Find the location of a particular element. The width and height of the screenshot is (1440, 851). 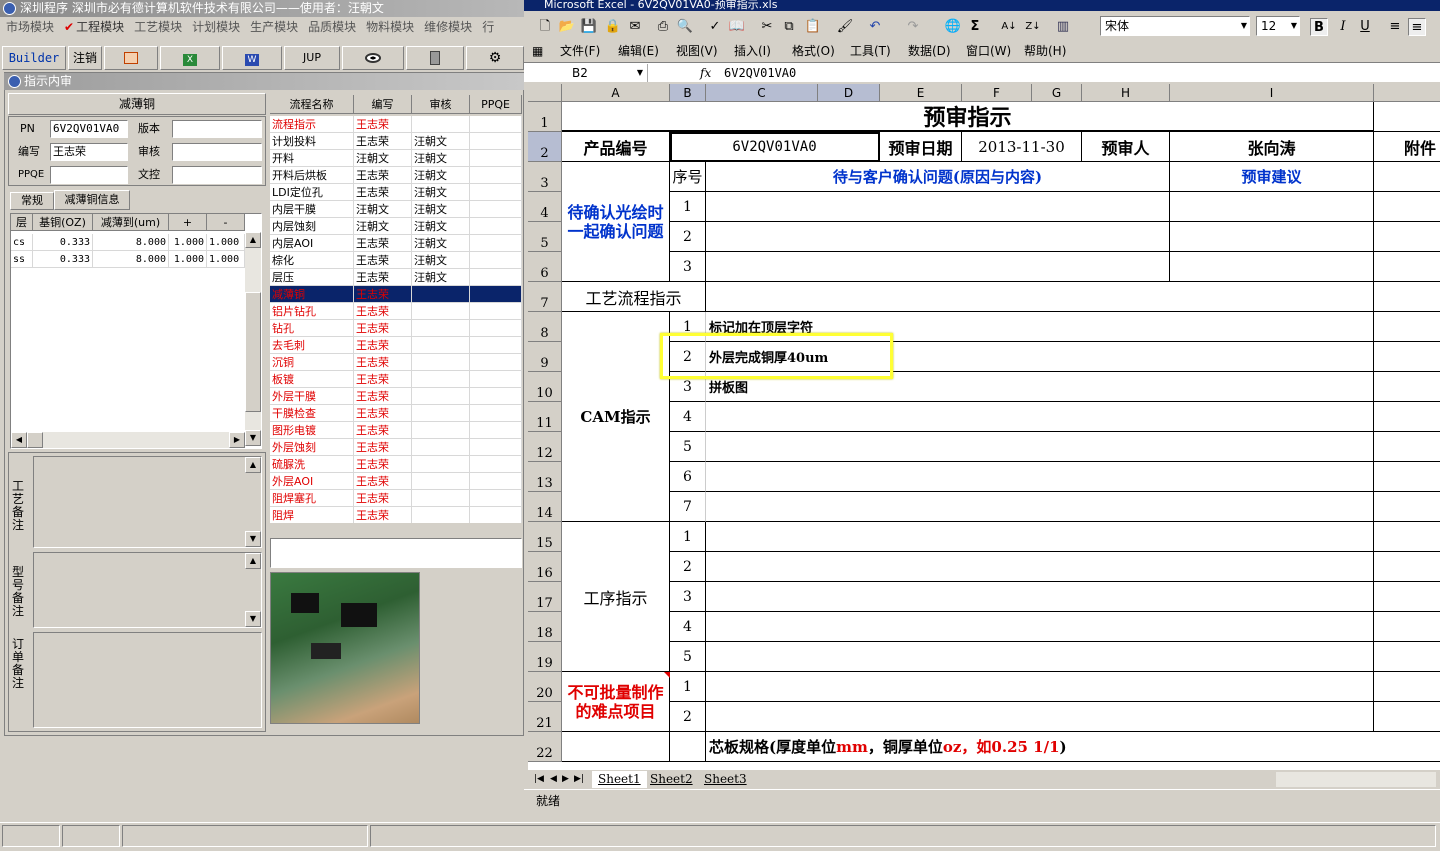

row-header-20: 20 is located at coordinates (545, 687).